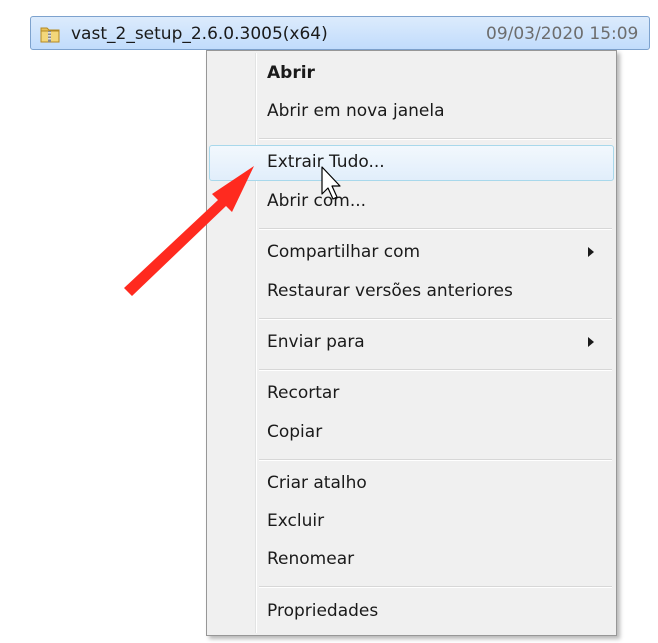 The width and height of the screenshot is (658, 643). What do you see at coordinates (390, 291) in the screenshot?
I see `menu-item-label: Restaurar versões anteriores` at bounding box center [390, 291].